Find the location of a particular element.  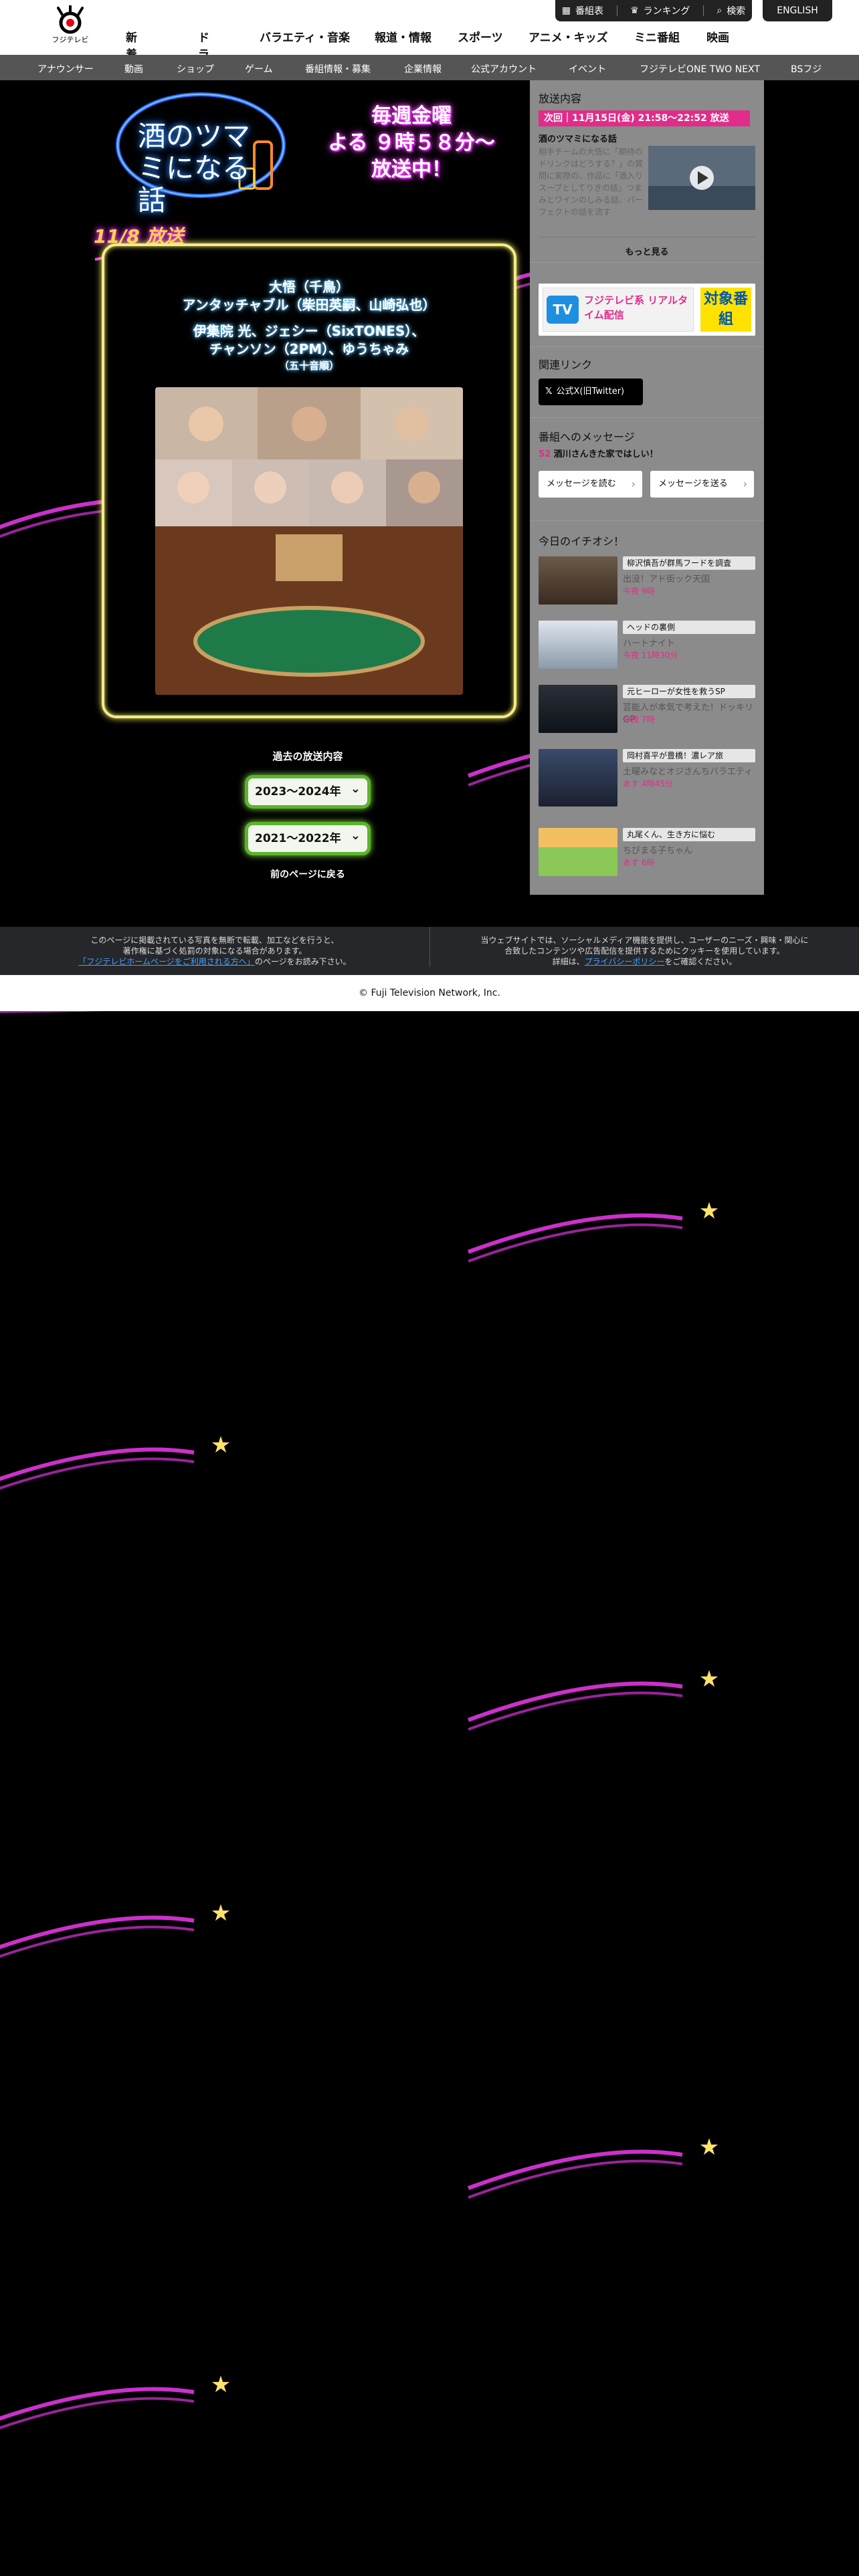

x-logo-icon: 𝕏 is located at coordinates (549, 392).